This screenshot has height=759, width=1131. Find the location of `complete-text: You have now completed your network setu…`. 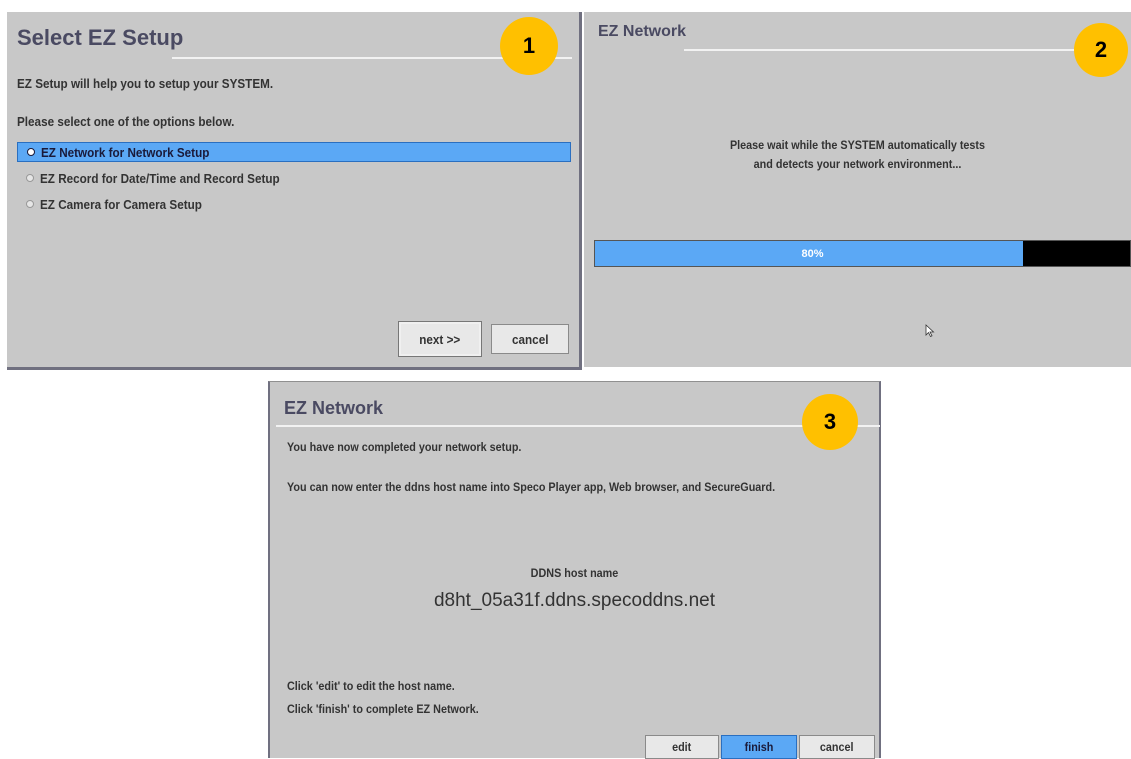

complete-text: You have now completed your network setu… is located at coordinates (404, 447).